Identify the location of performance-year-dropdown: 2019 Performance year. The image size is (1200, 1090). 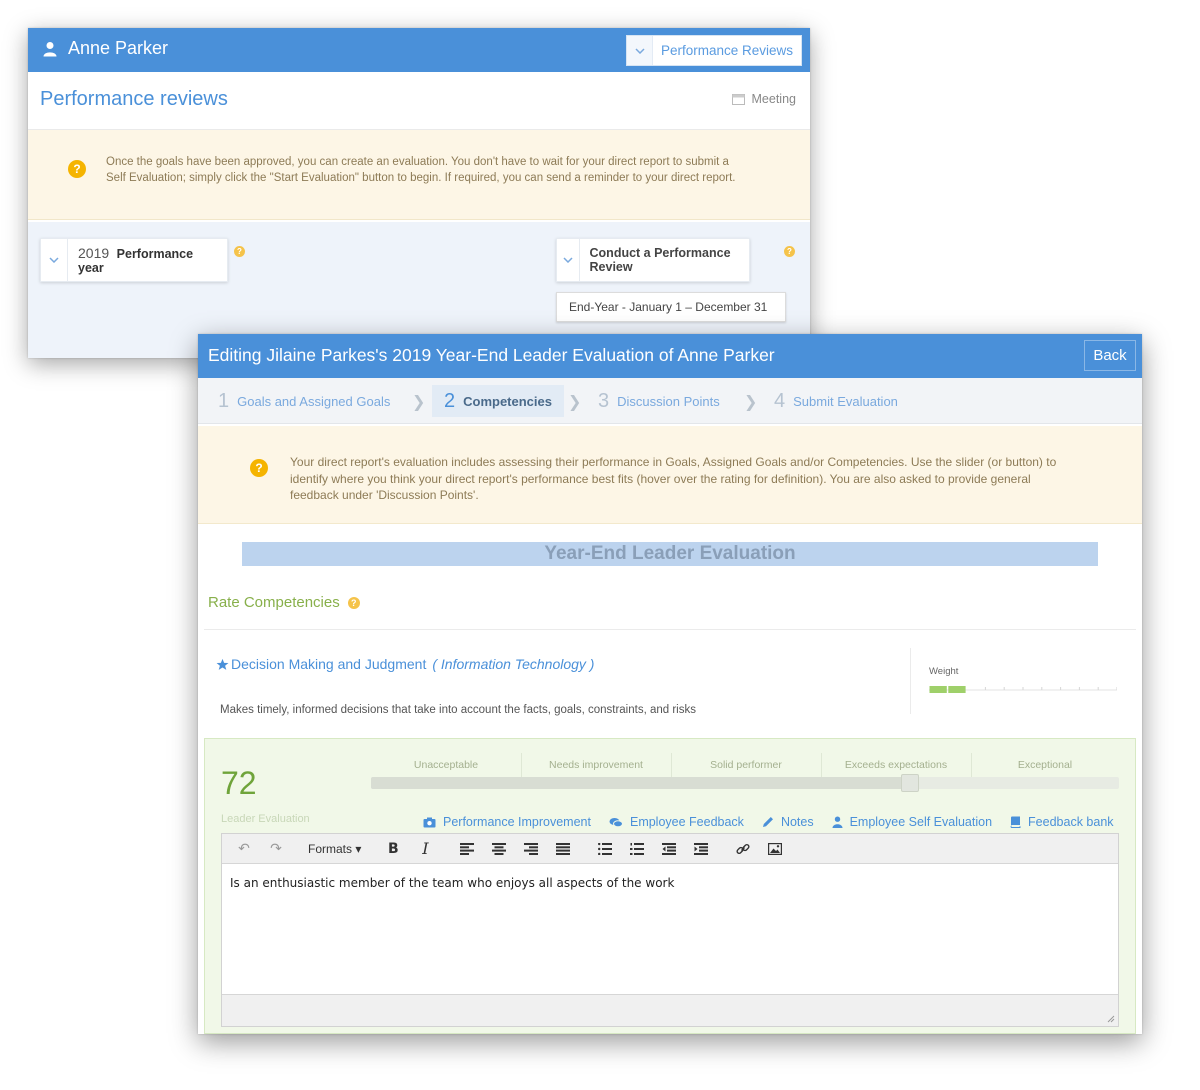
(134, 260).